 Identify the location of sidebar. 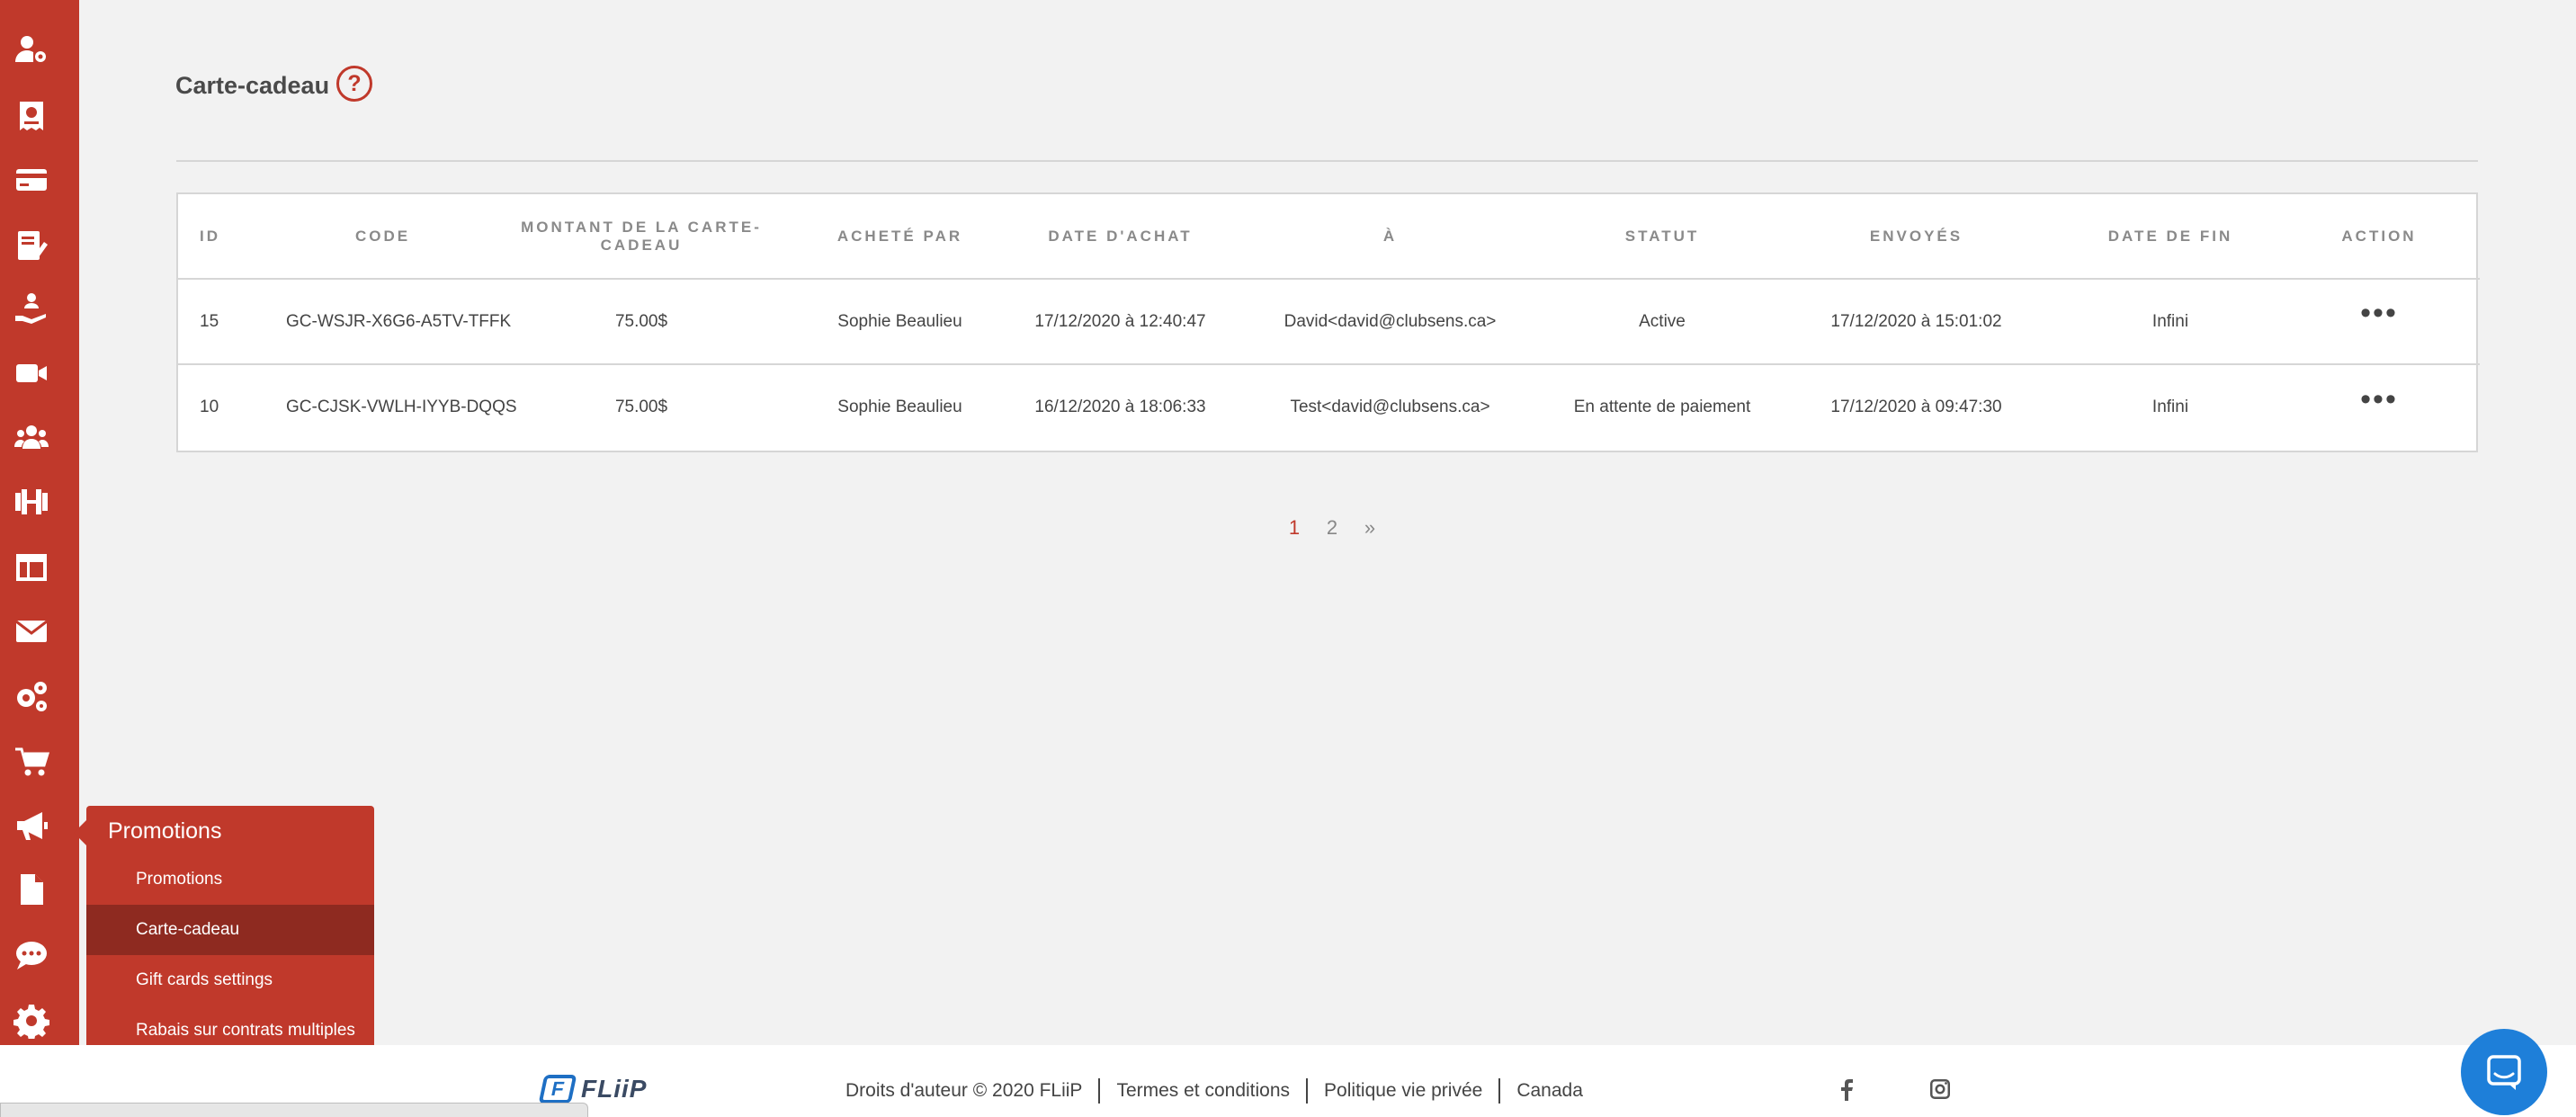
(39, 524).